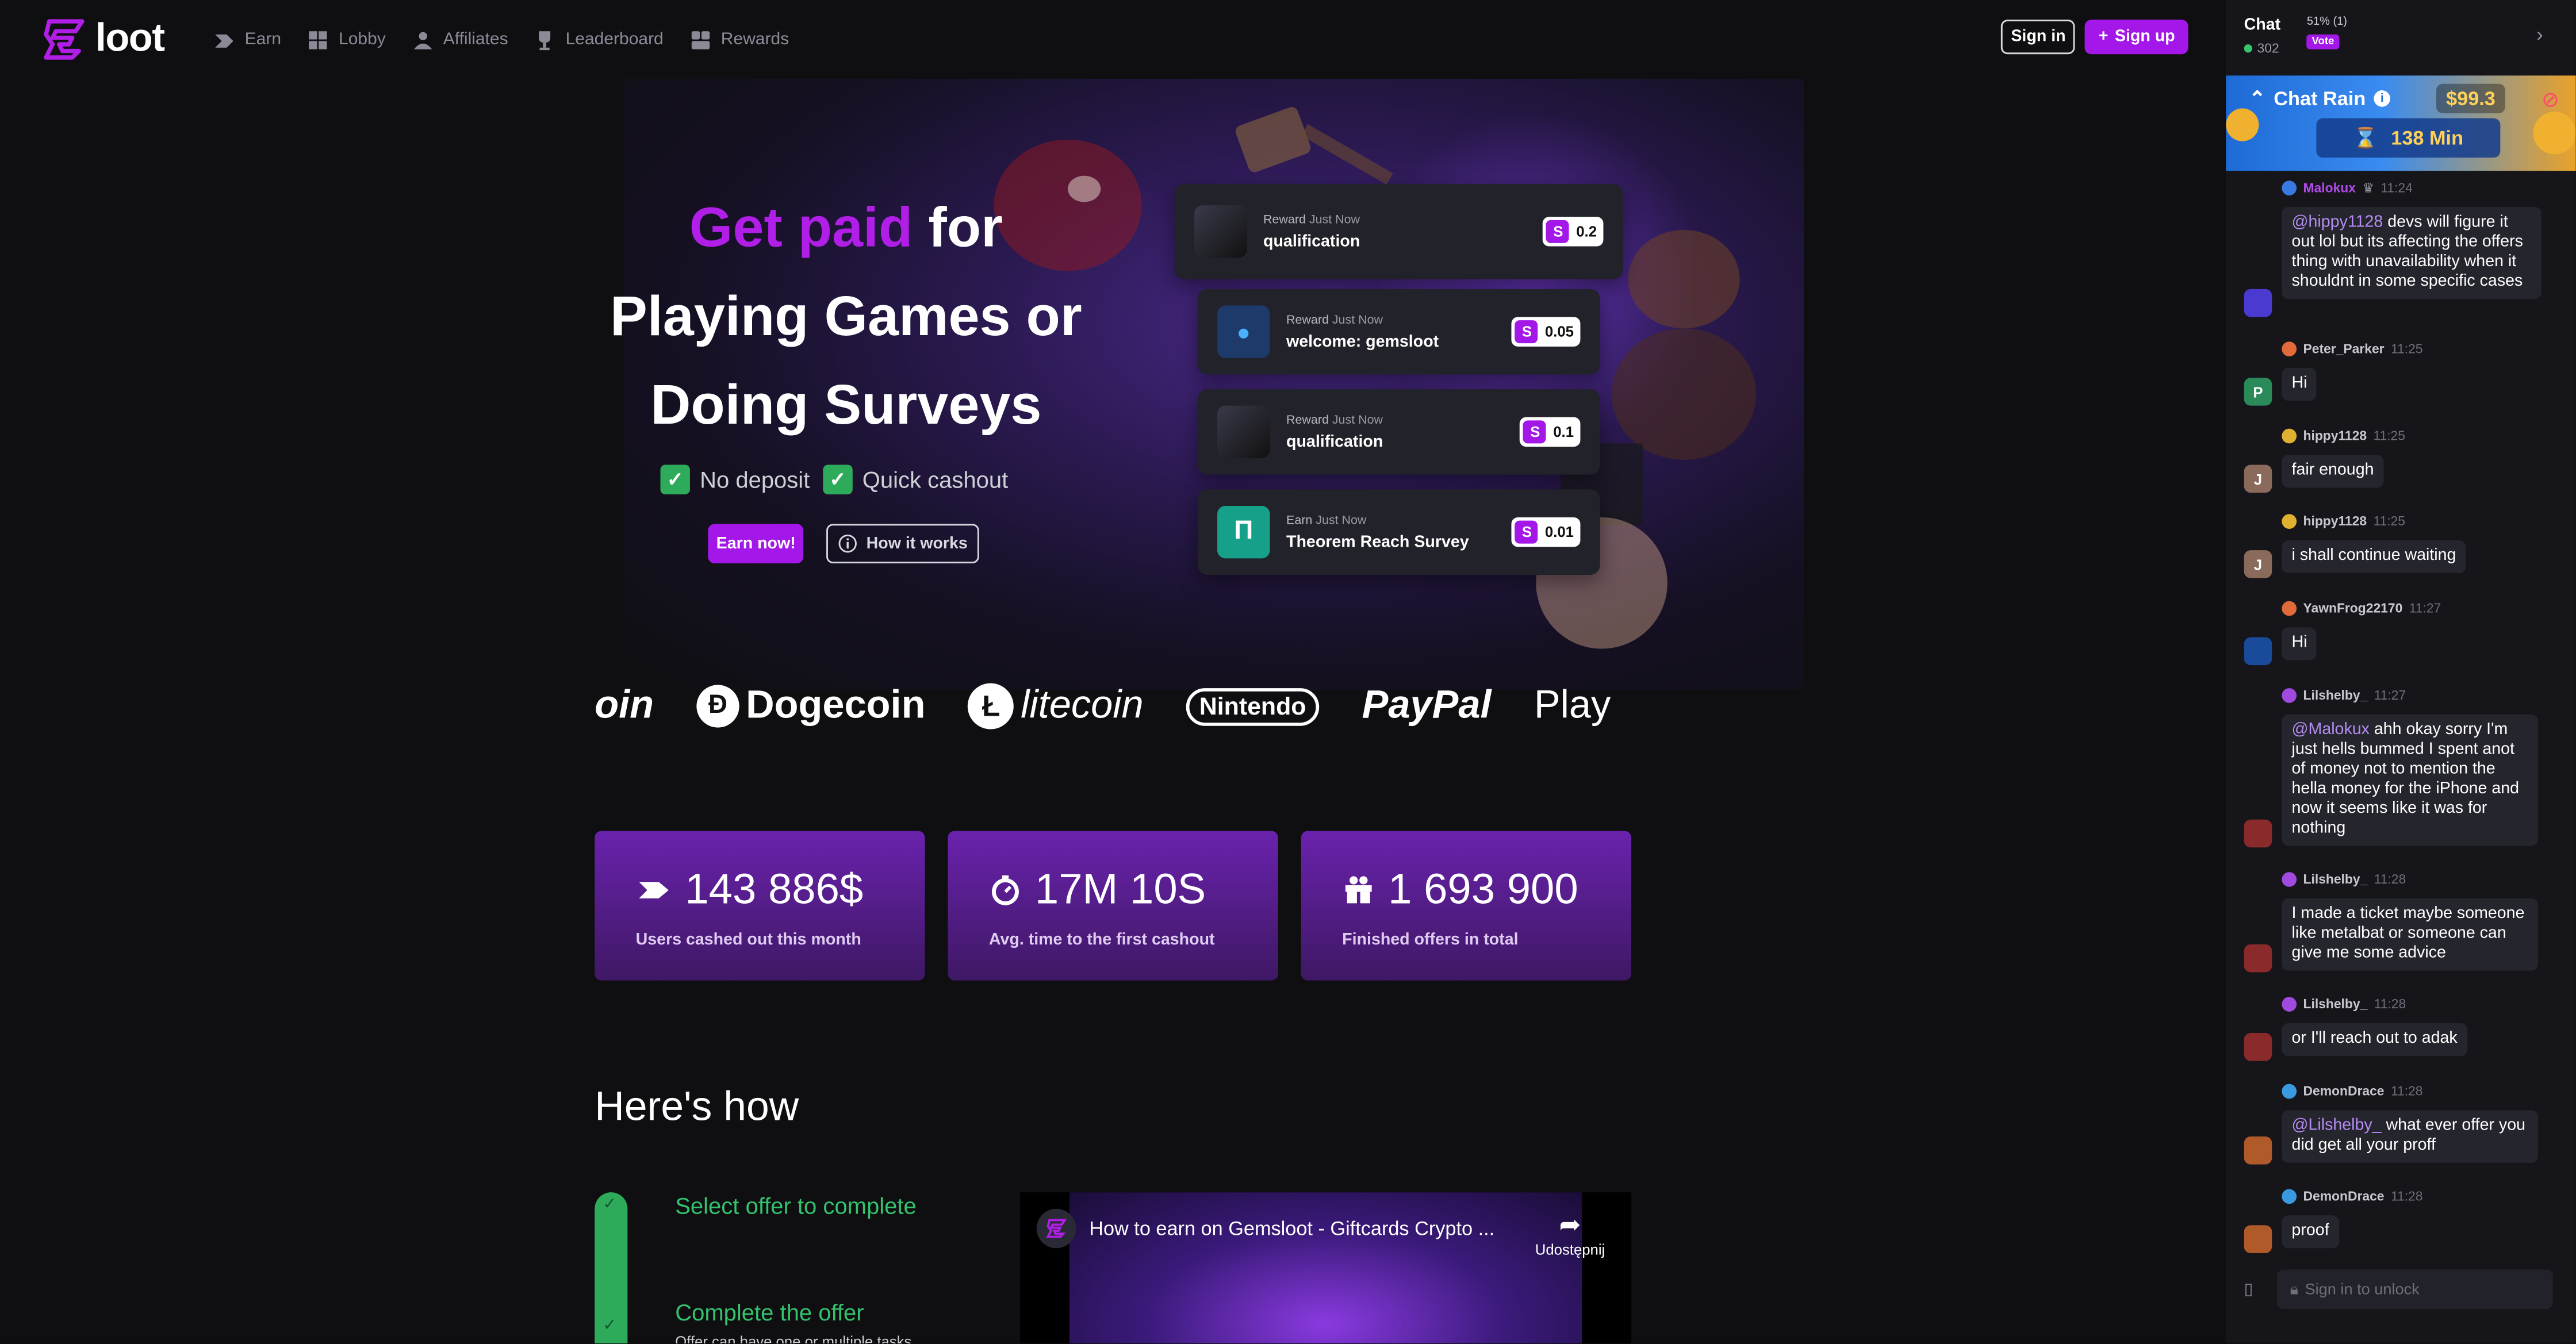  What do you see at coordinates (739, 39) in the screenshot?
I see `nav-item-rewards: Rewards` at bounding box center [739, 39].